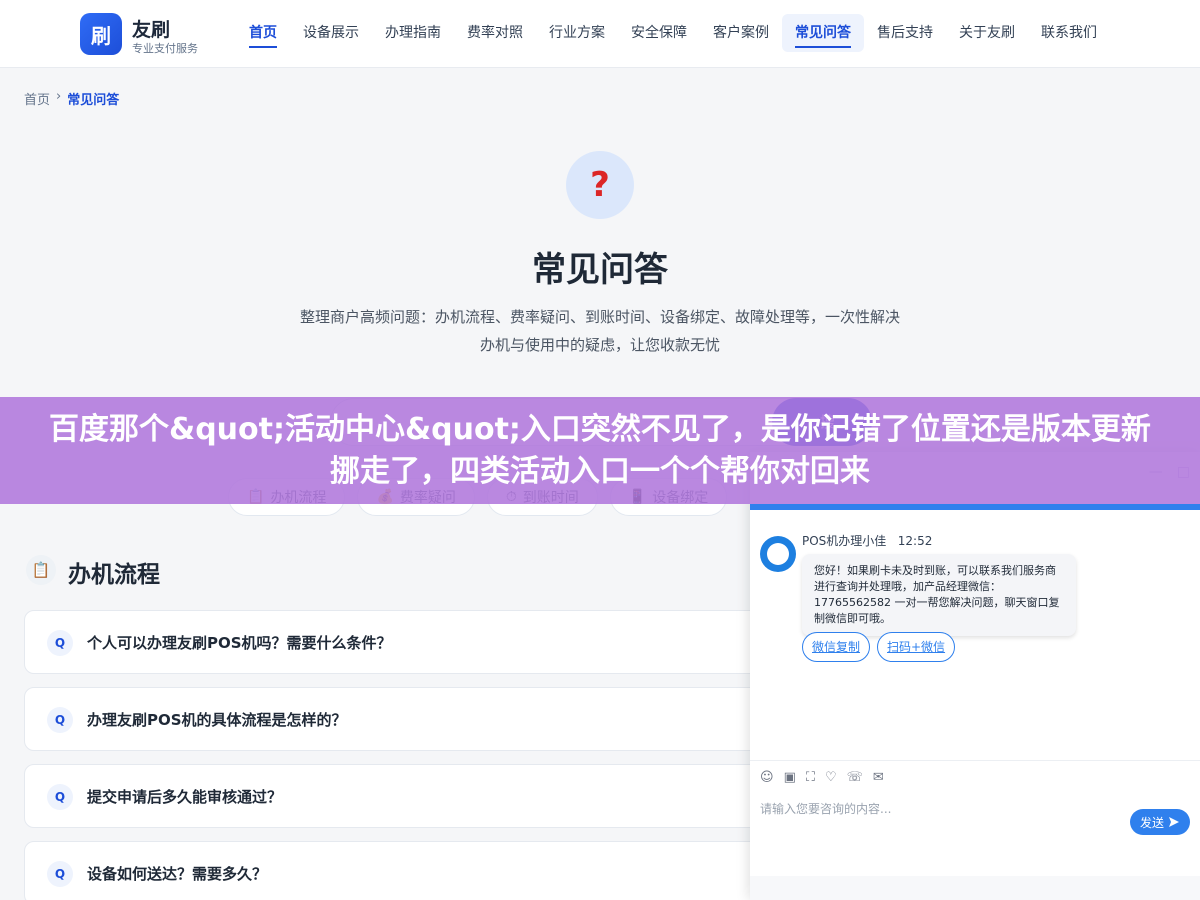 The width and height of the screenshot is (1200, 900). What do you see at coordinates (823, 33) in the screenshot?
I see `nav-item-faq: 常见问答` at bounding box center [823, 33].